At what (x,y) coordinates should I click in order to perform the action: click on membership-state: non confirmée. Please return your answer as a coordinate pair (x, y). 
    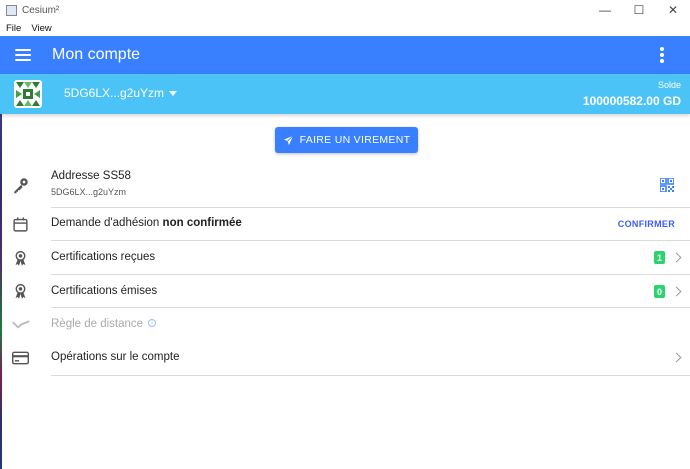
    Looking at the image, I should click on (202, 223).